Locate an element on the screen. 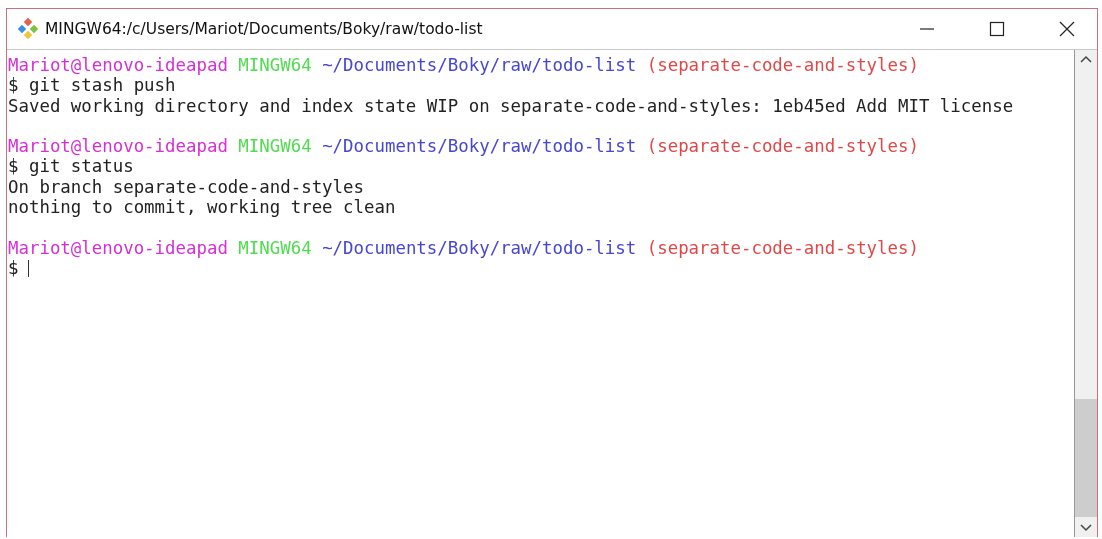 The width and height of the screenshot is (1102, 539). terminal-text: $ git stash push is located at coordinates (92, 85).